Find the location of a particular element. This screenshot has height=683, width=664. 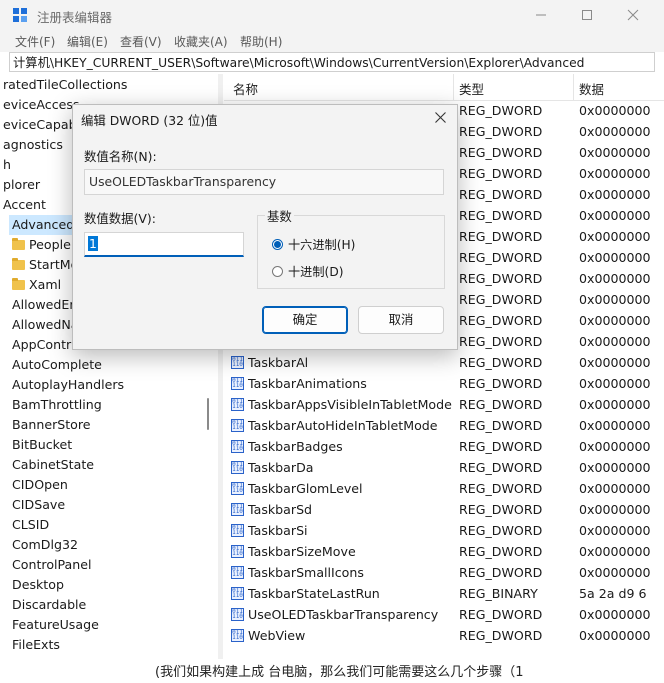

tree-item: Desktop is located at coordinates (38, 585).